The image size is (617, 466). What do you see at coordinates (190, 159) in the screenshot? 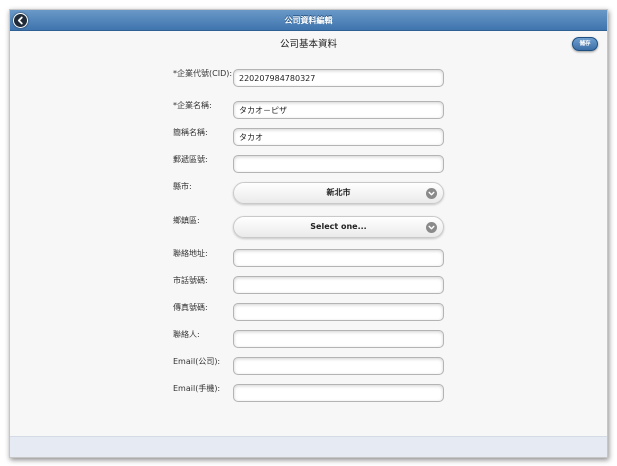
I see `postal-code-label: 郵遞區號:` at bounding box center [190, 159].